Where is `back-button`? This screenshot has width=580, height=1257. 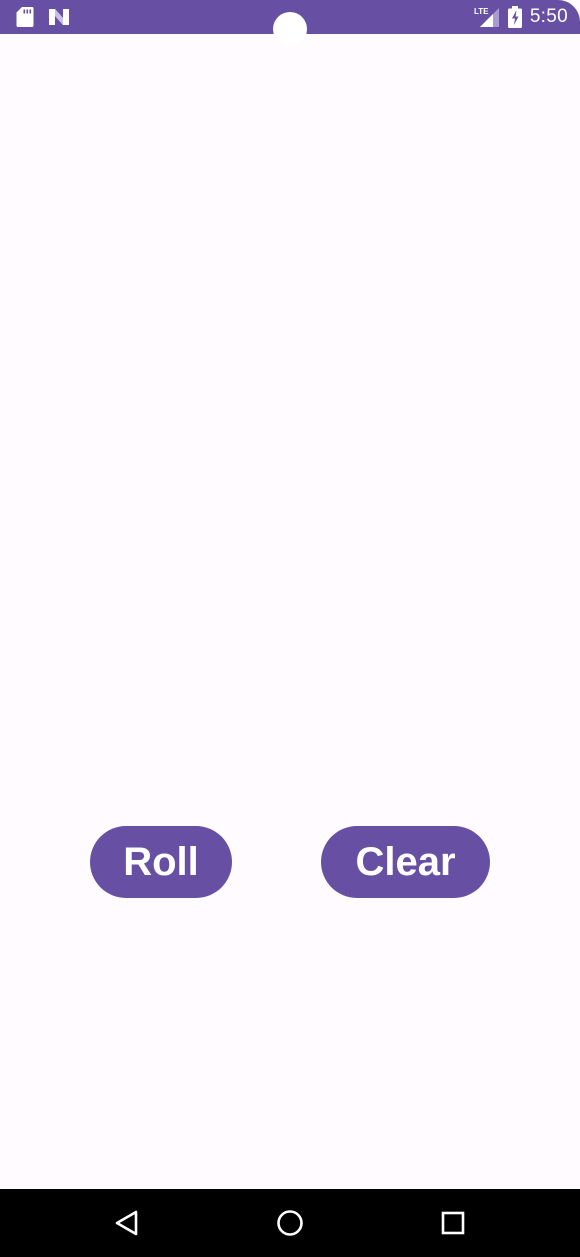
back-button is located at coordinates (127, 1223).